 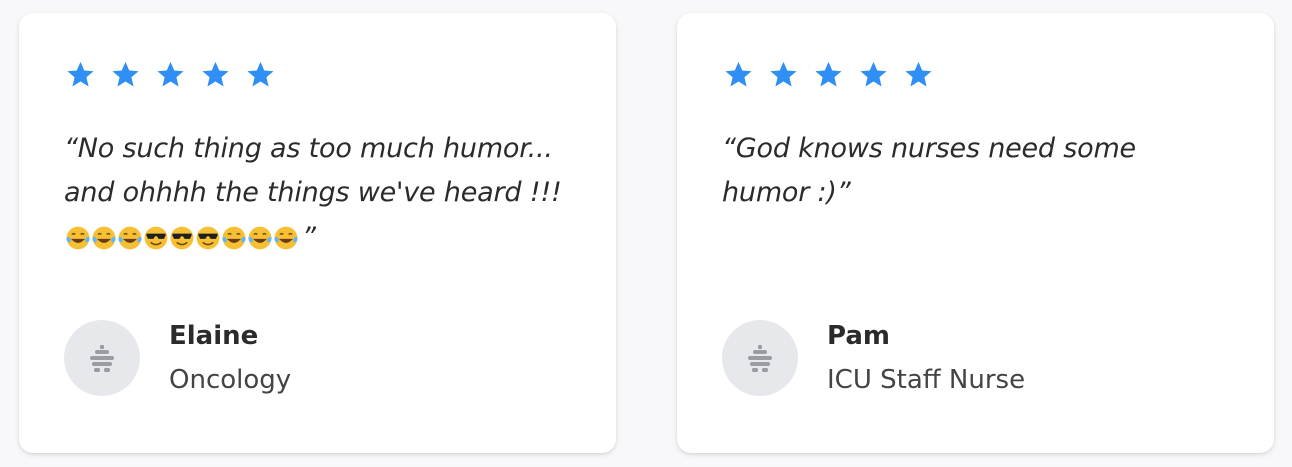 I want to click on author-info: Elaine Oncology, so click(x=230, y=358).